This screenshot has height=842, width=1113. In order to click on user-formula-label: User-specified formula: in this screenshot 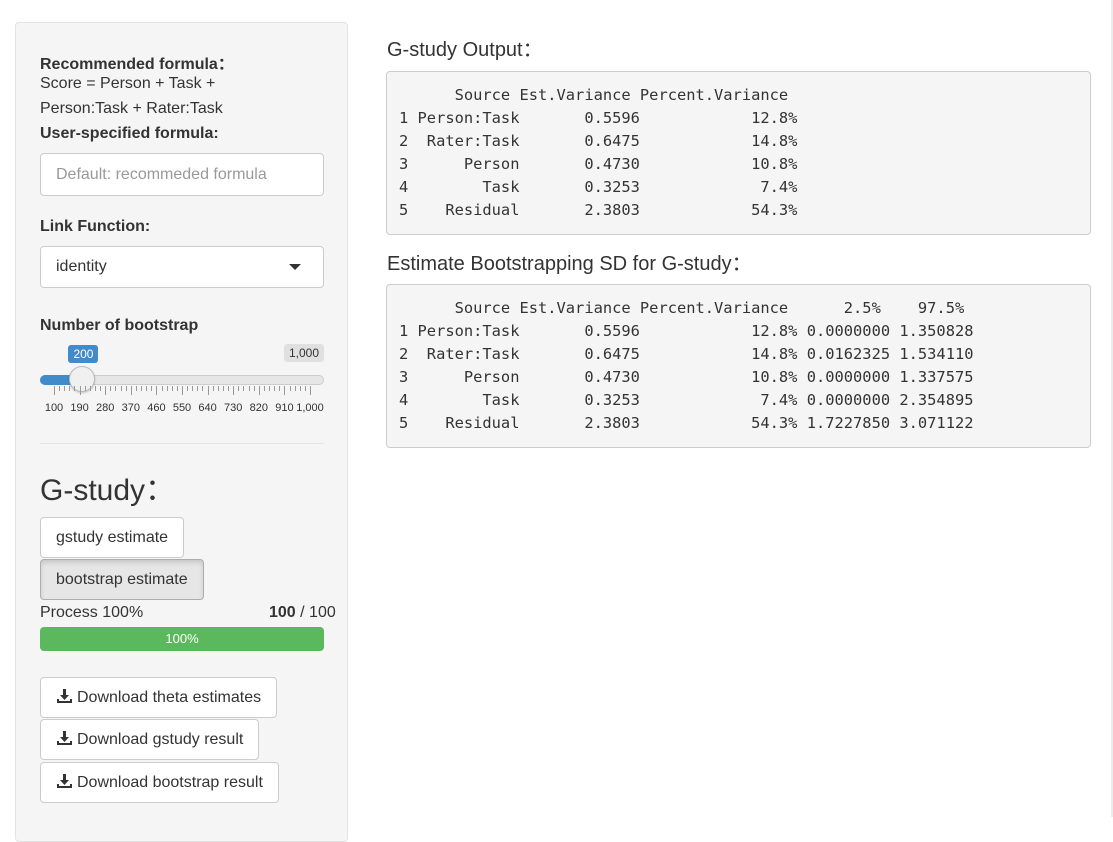, I will do `click(129, 133)`.